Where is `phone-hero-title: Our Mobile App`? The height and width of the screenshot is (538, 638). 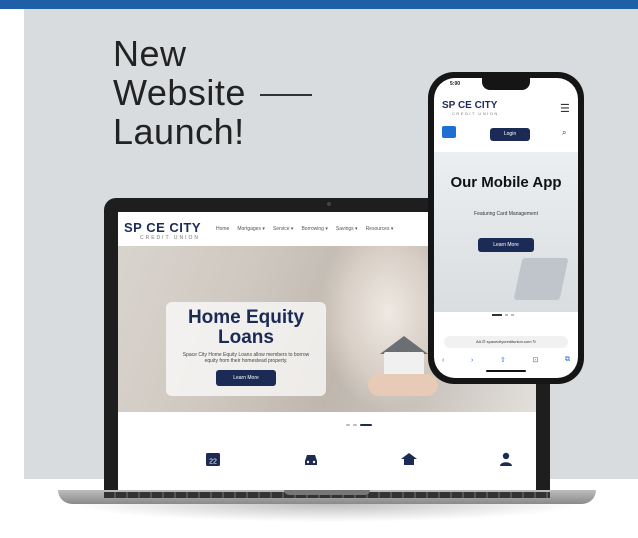 phone-hero-title: Our Mobile App is located at coordinates (506, 182).